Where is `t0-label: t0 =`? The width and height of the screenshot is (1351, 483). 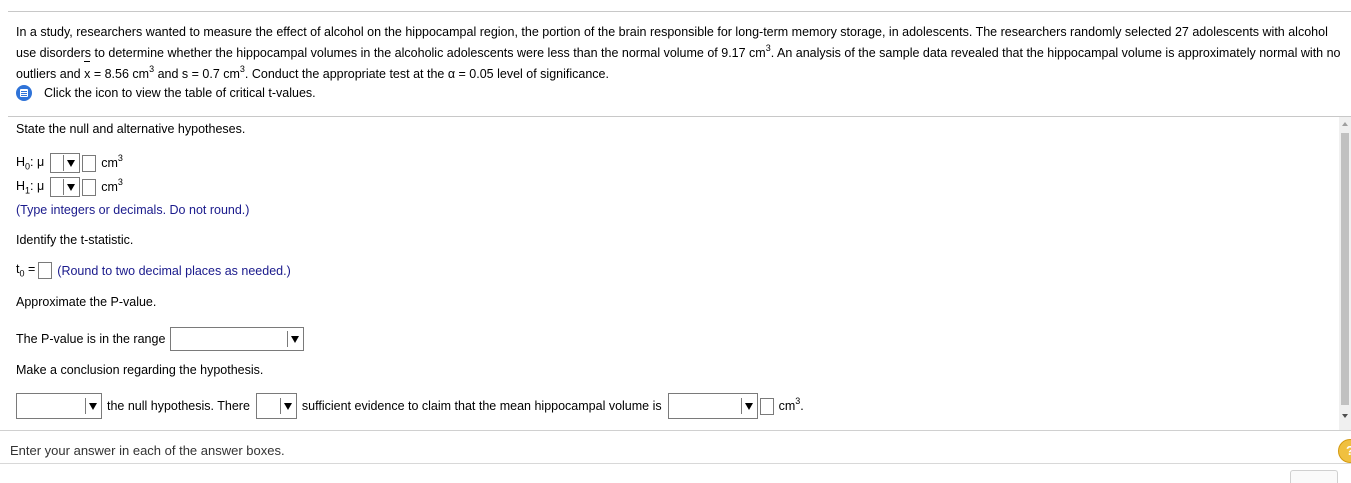
t0-label: t0 = is located at coordinates (26, 270).